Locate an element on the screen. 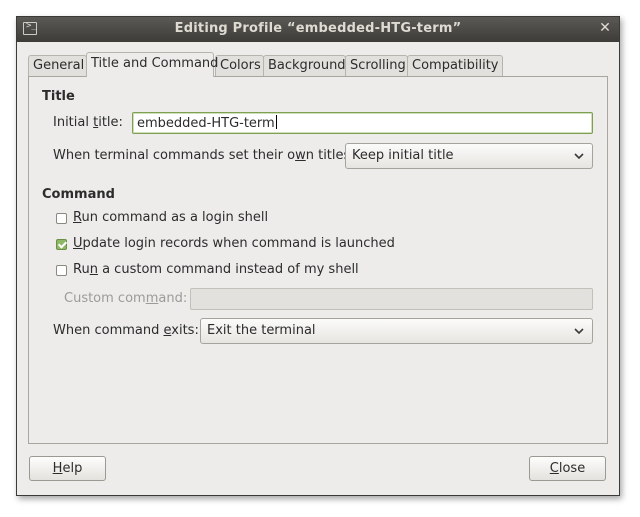 This screenshot has width=640, height=517. login-shell-label: Run command as a login shell is located at coordinates (170, 217).